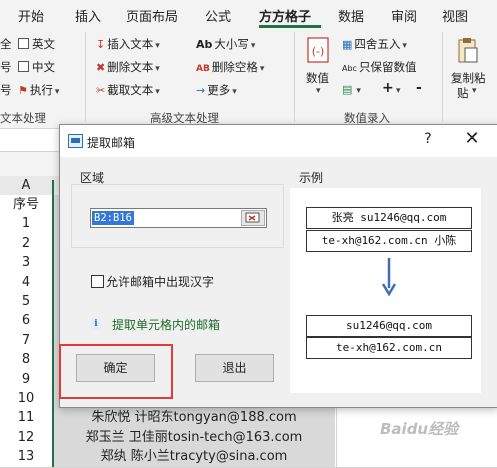 This screenshot has width=497, height=468. Describe the element at coordinates (463, 93) in the screenshot. I see `copy-paste-label-2: 贴` at that location.